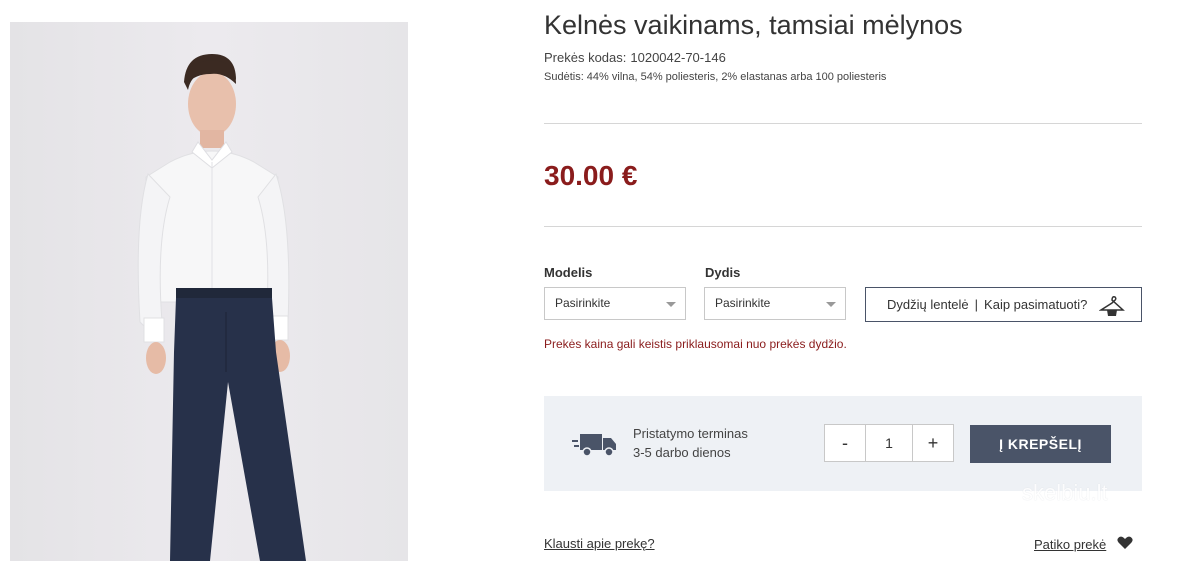  Describe the element at coordinates (775, 303) in the screenshot. I see `size-select: Pasirinkite` at that location.